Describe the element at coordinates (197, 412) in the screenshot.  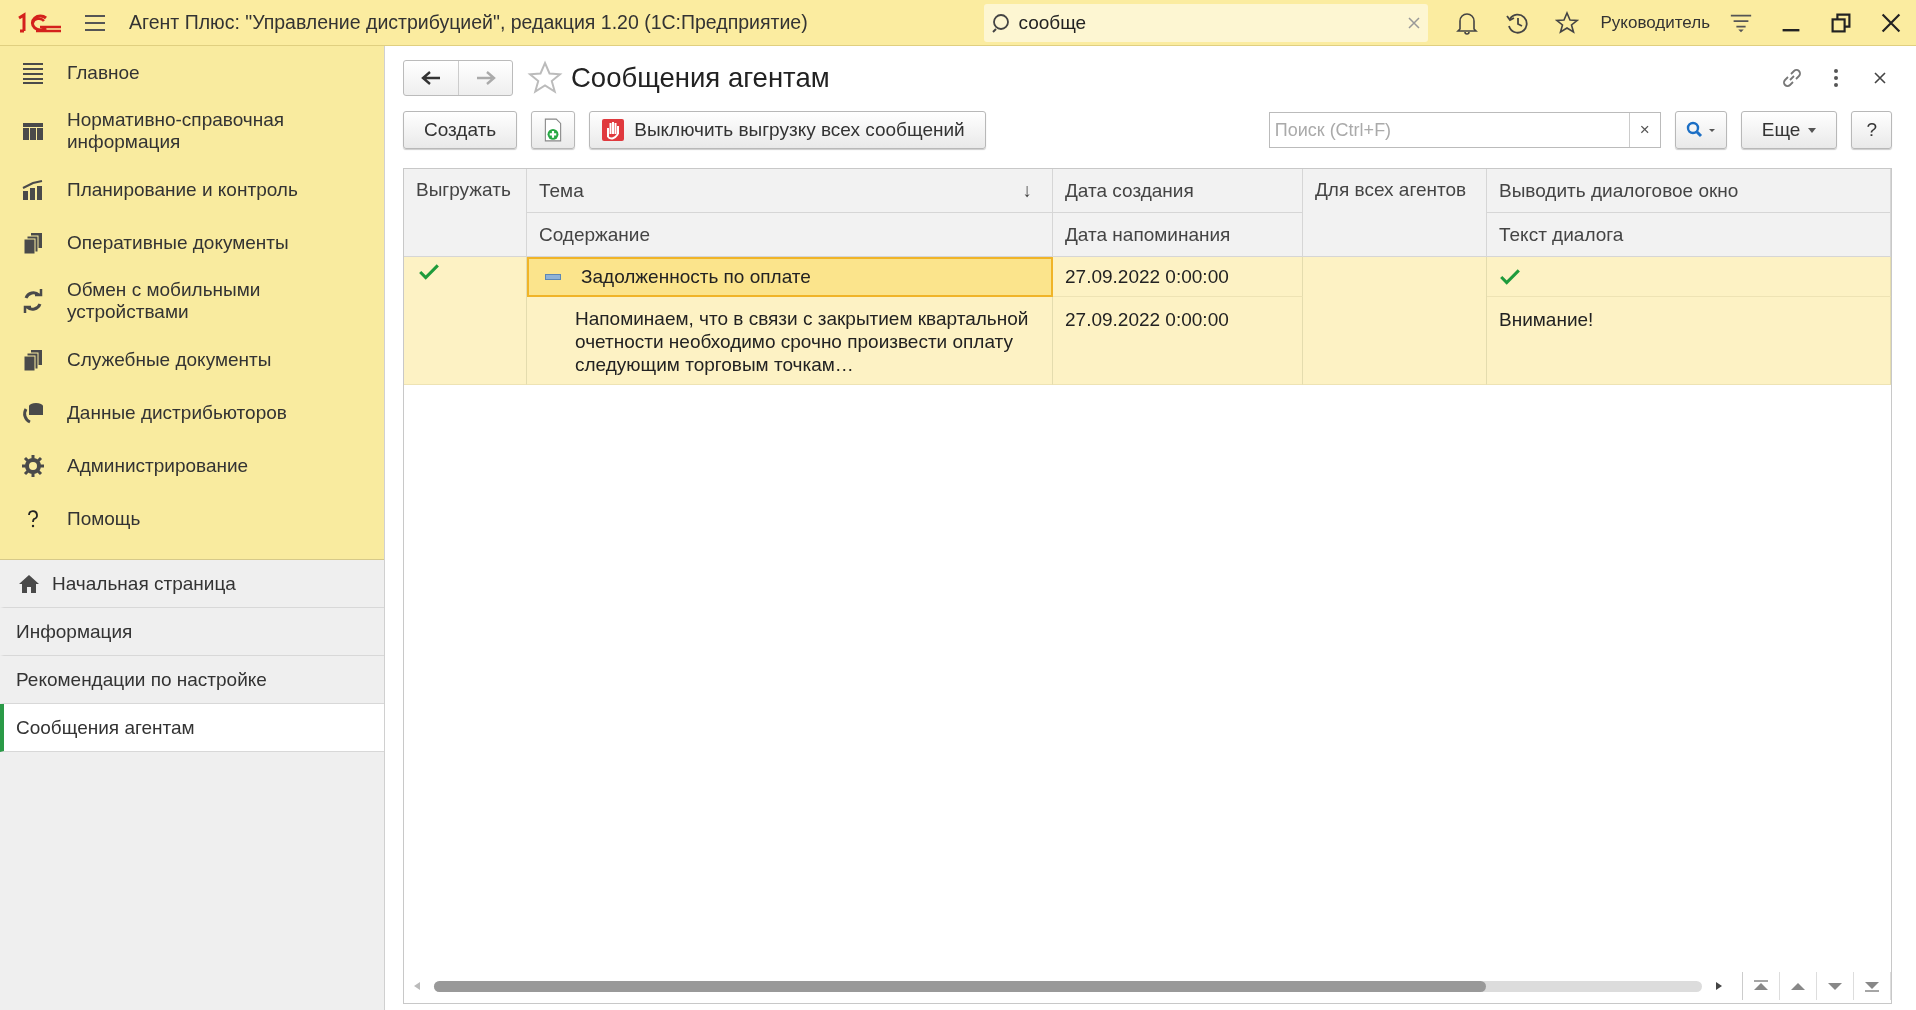
I see `section-link: Данные дистрибьюторов` at that location.